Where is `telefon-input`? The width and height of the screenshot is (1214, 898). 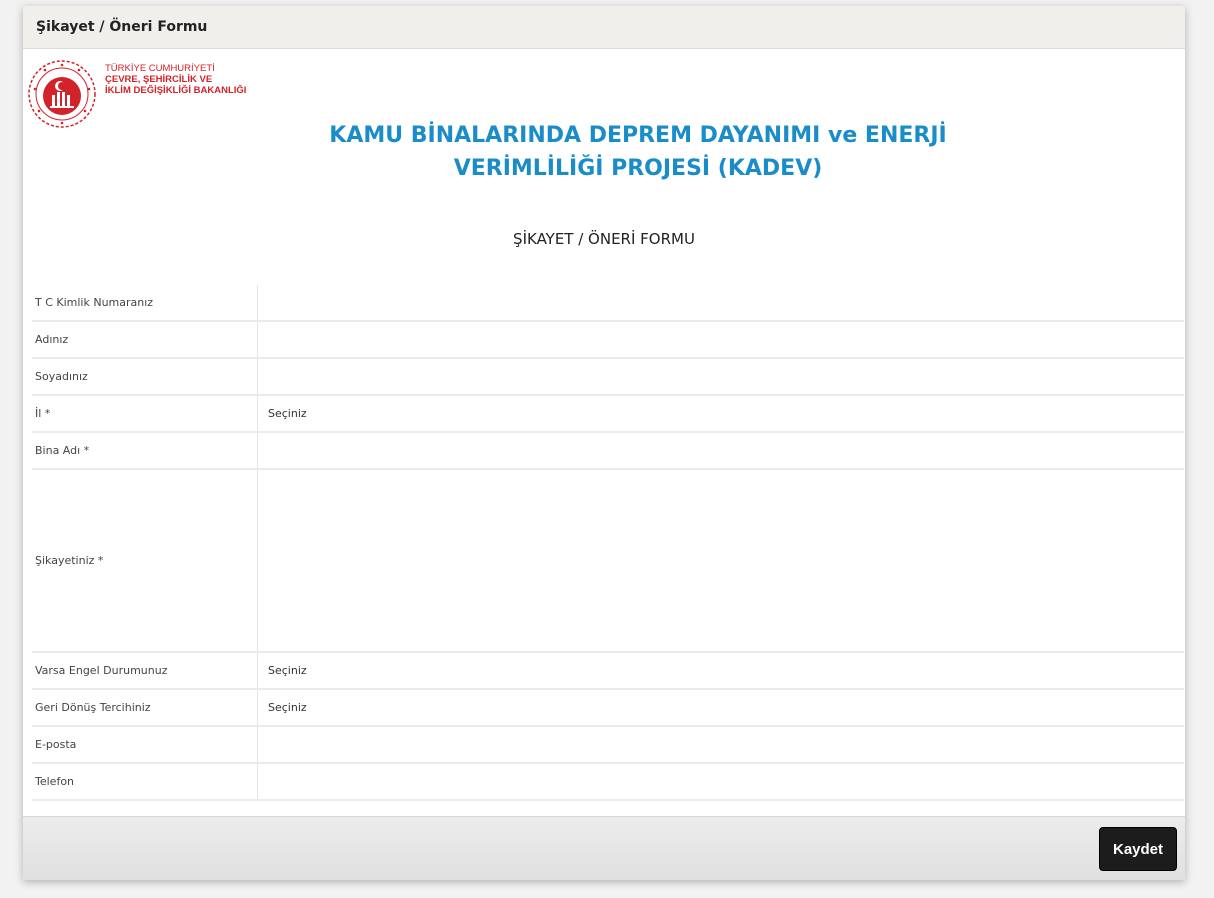 telefon-input is located at coordinates (721, 781).